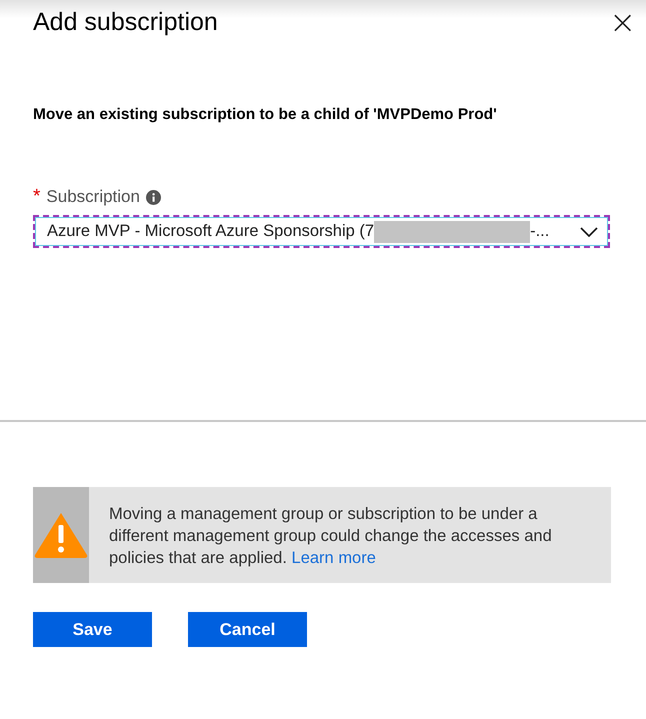 This screenshot has height=719, width=646. What do you see at coordinates (622, 22) in the screenshot?
I see `close-button: ×` at bounding box center [622, 22].